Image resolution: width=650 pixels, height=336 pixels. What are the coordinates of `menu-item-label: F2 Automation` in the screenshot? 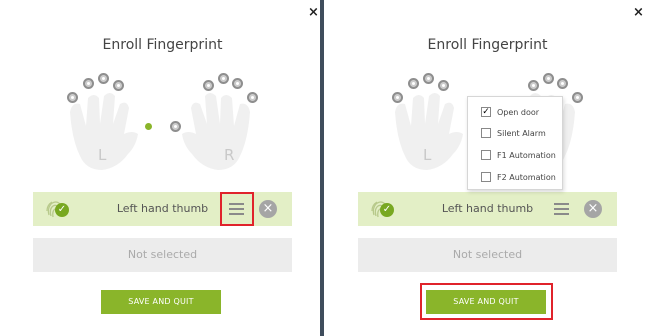 It's located at (526, 177).